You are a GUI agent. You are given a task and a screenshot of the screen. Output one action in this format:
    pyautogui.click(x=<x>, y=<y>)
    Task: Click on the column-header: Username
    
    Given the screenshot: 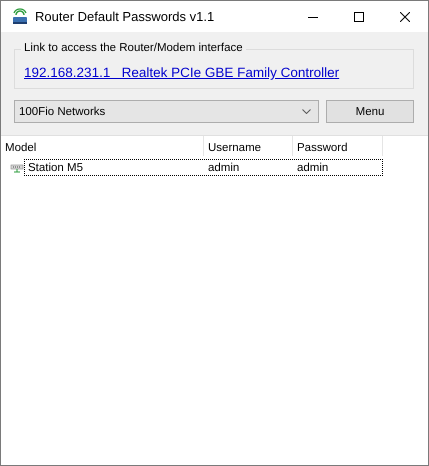 What is the action you would take?
    pyautogui.click(x=248, y=146)
    